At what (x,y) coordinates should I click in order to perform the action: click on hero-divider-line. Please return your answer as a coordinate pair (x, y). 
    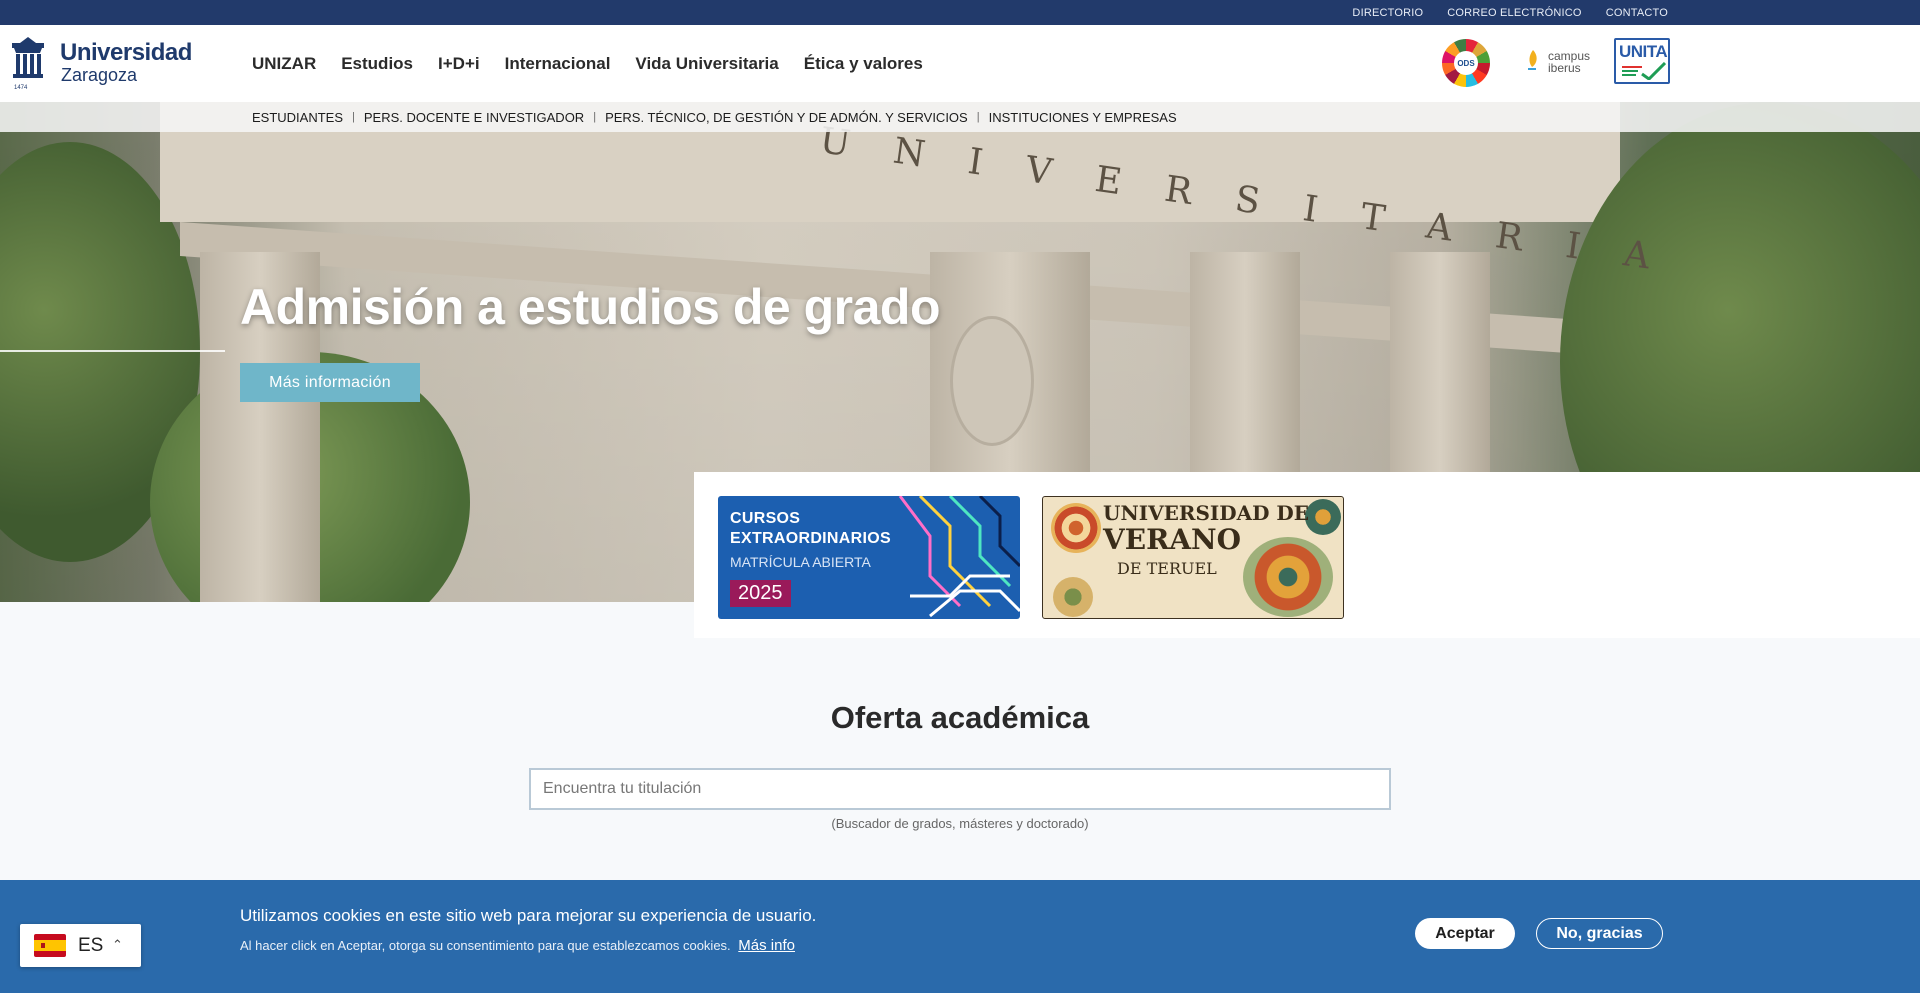
    Looking at the image, I should click on (112, 351).